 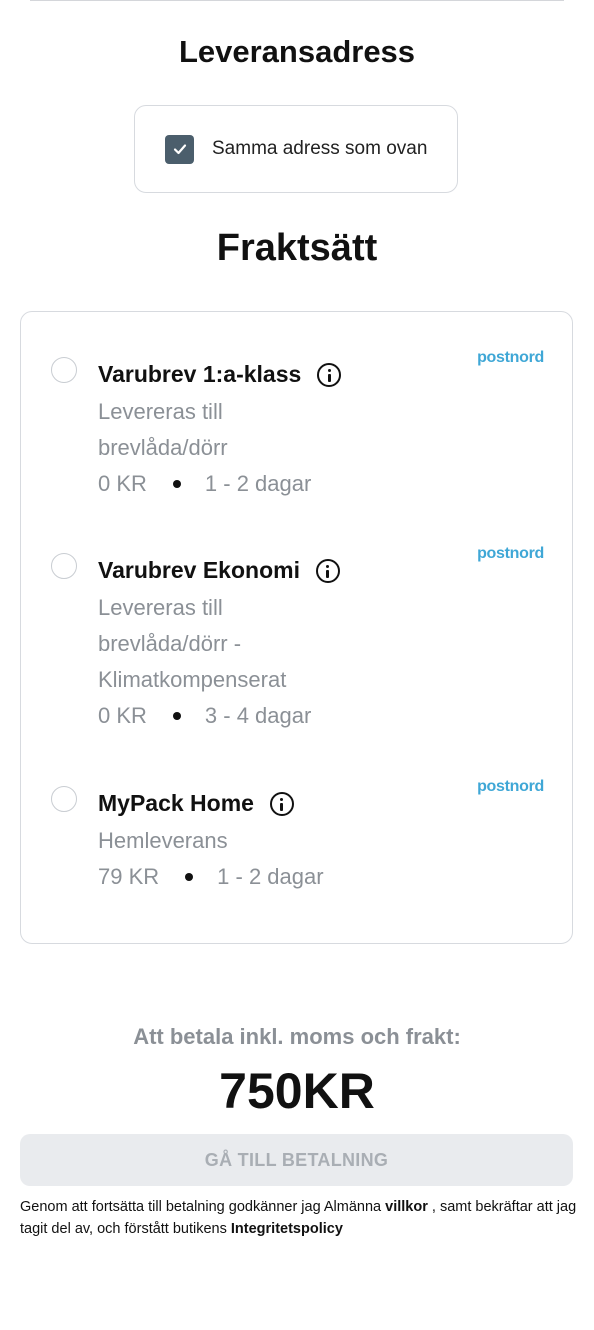 I want to click on shipping-option-meta: 79 KR 1 - 2 dagar, so click(x=211, y=877).